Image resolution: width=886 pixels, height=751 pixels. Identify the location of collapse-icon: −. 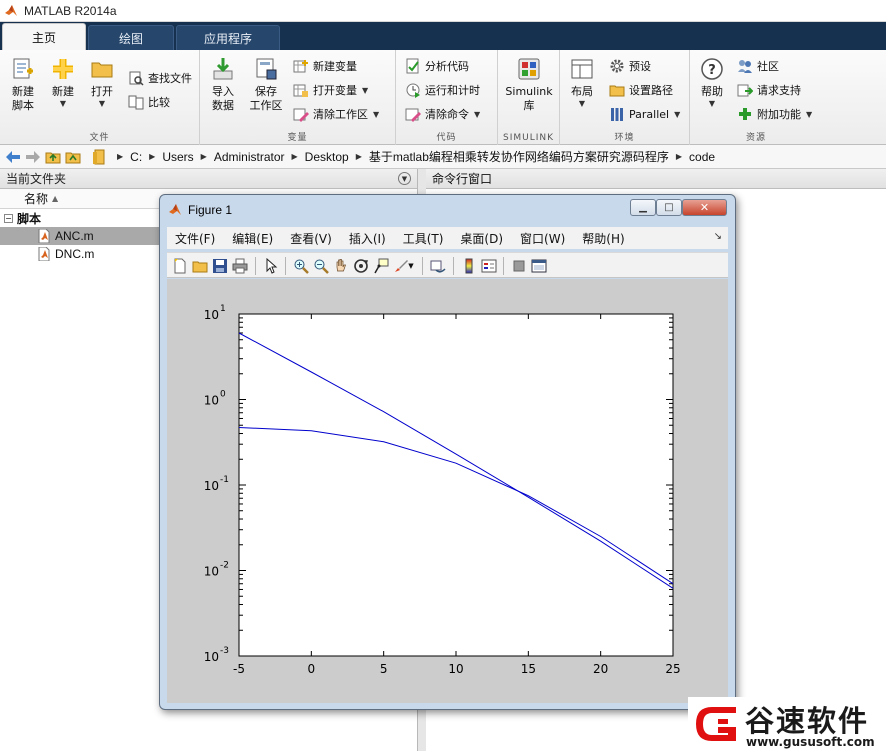
(8, 218).